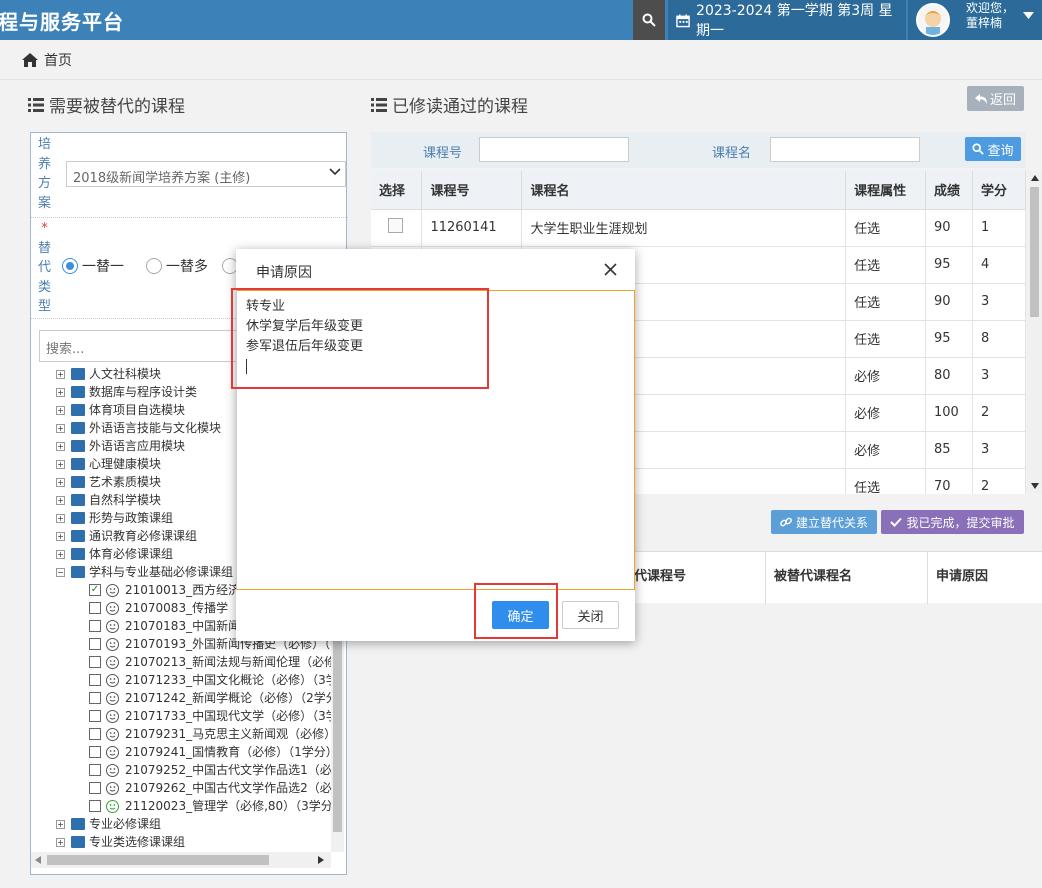  Describe the element at coordinates (949, 190) in the screenshot. I see `col-score: 成绩` at that location.